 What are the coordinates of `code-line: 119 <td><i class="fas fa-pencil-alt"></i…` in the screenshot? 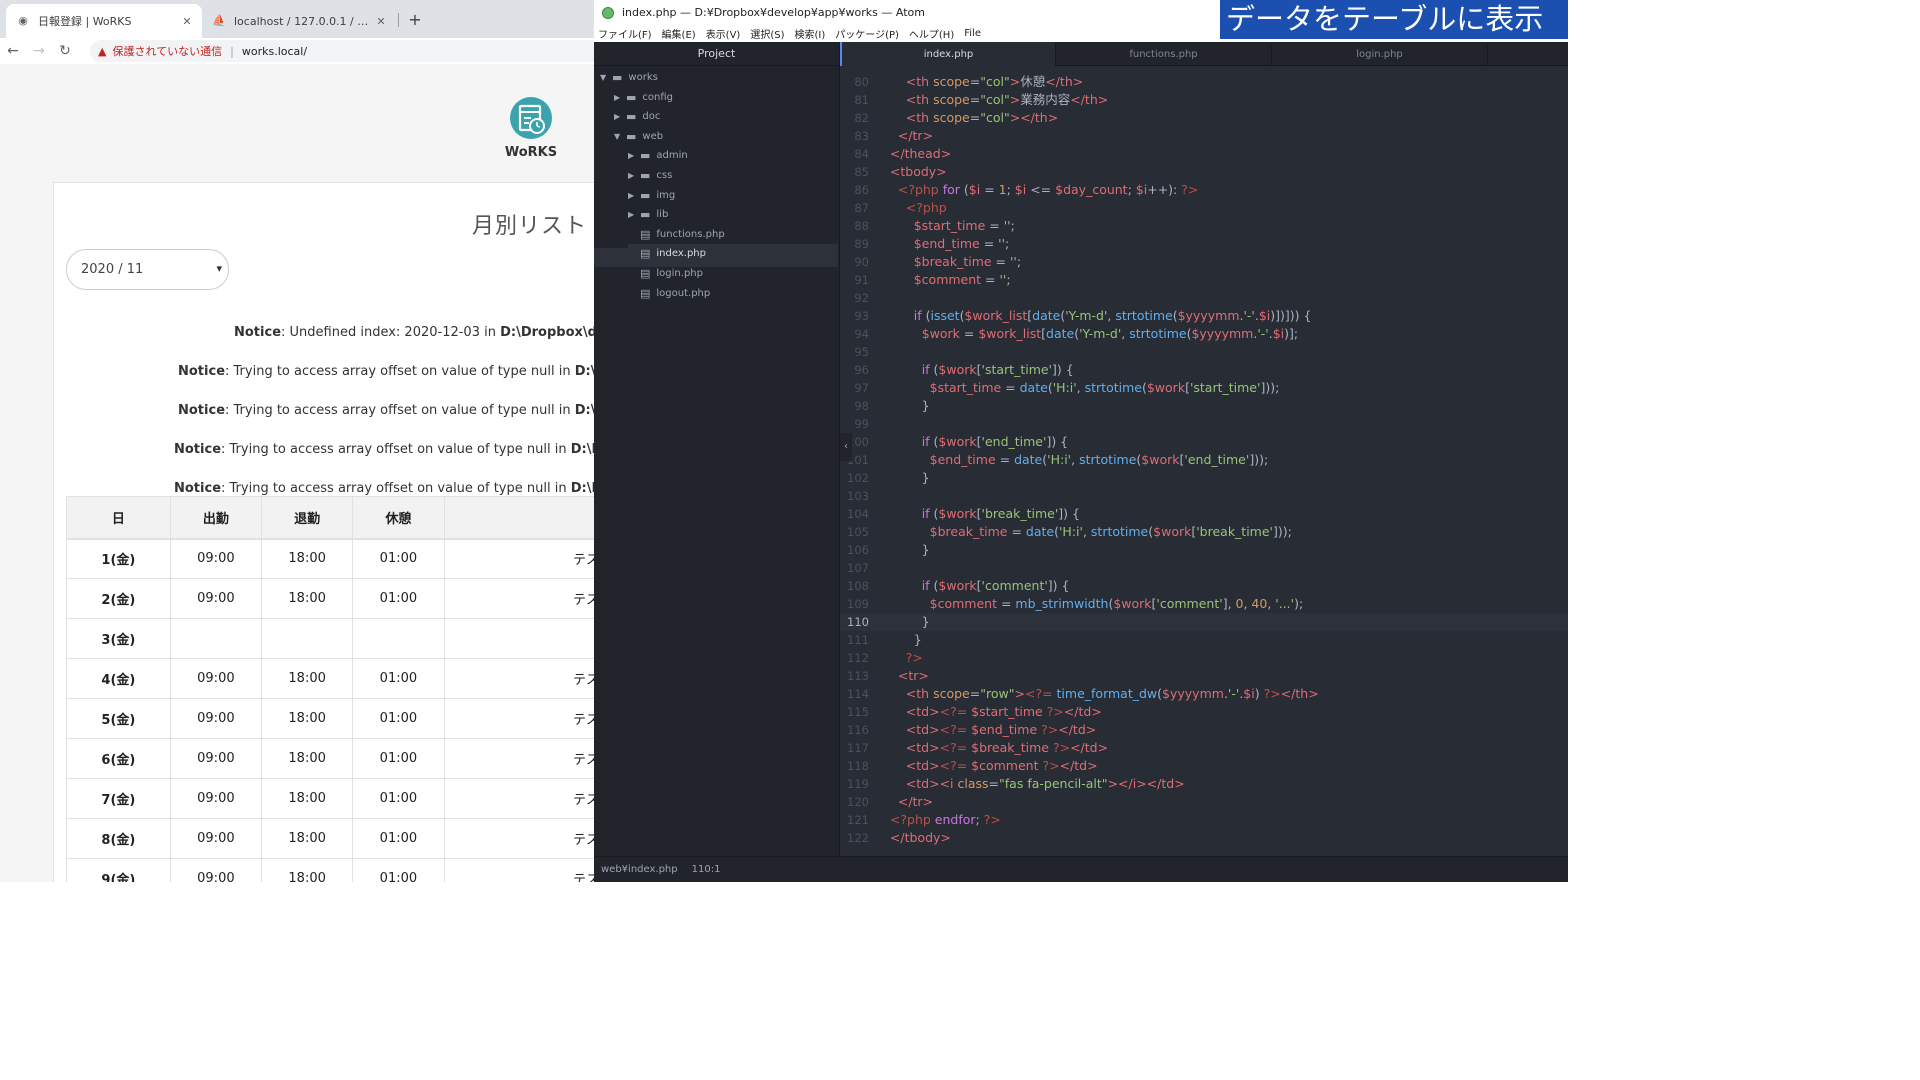 It's located at (1204, 784).